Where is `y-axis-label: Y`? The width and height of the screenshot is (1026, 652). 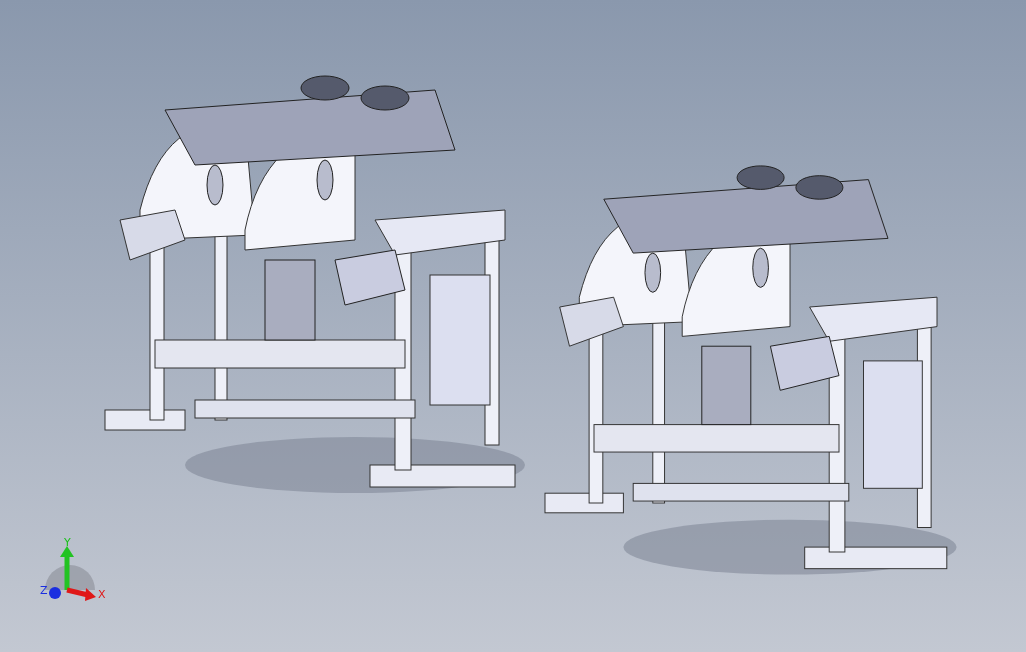 y-axis-label: Y is located at coordinates (67, 542).